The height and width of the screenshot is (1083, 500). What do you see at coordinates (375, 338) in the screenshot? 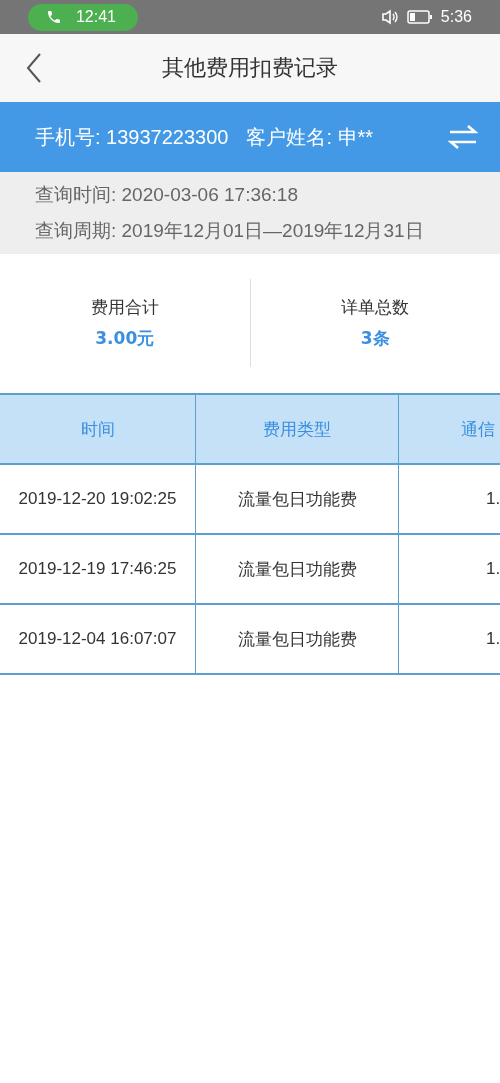
I see `summary-value: 3条` at bounding box center [375, 338].